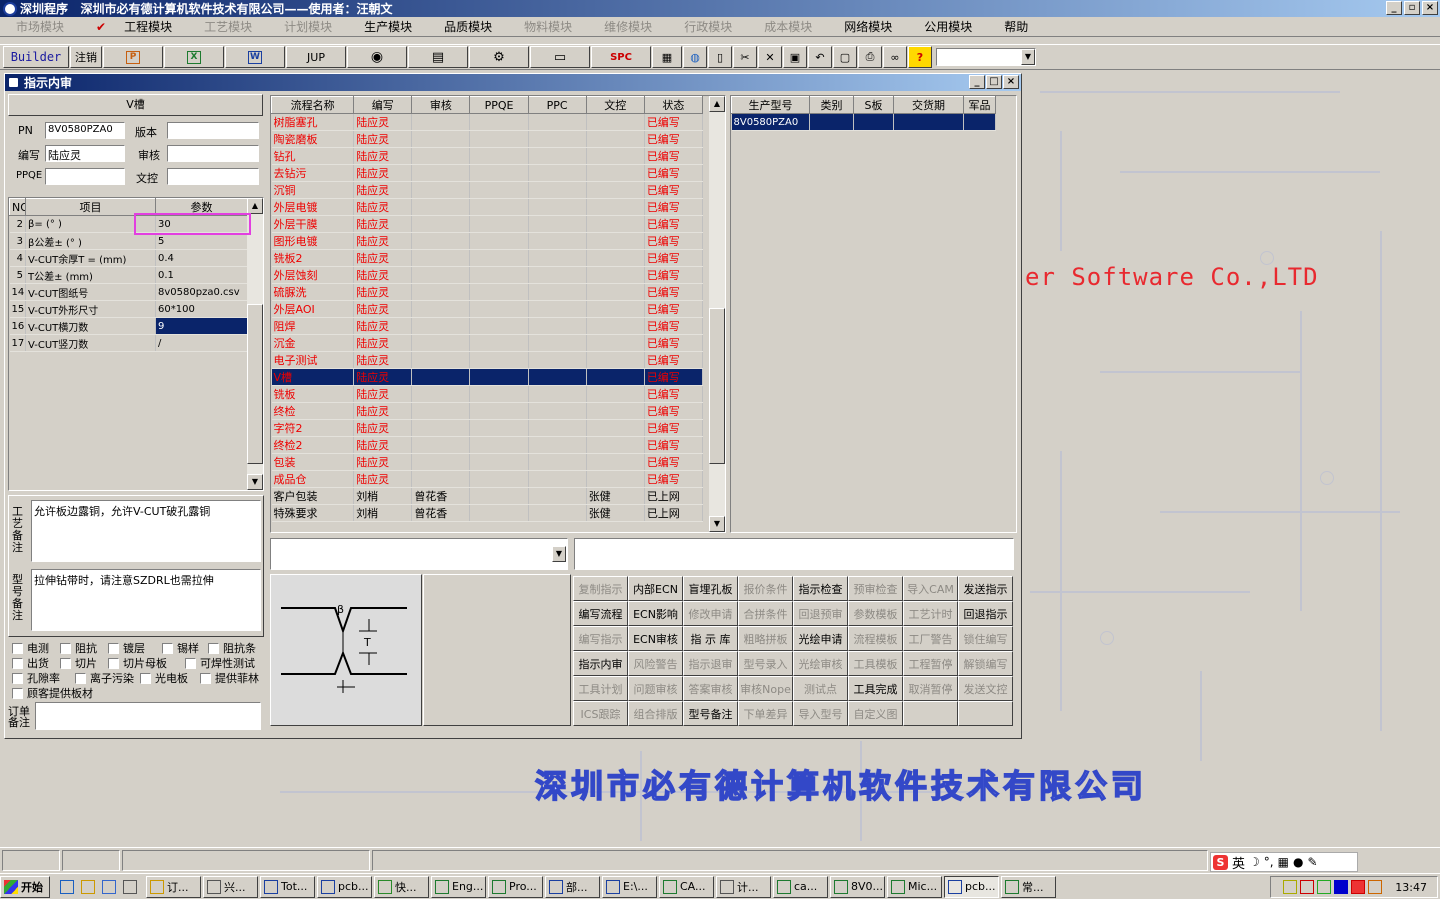 The width and height of the screenshot is (1440, 899). What do you see at coordinates (1394, 8) in the screenshot?
I see `minimize-button: _` at bounding box center [1394, 8].